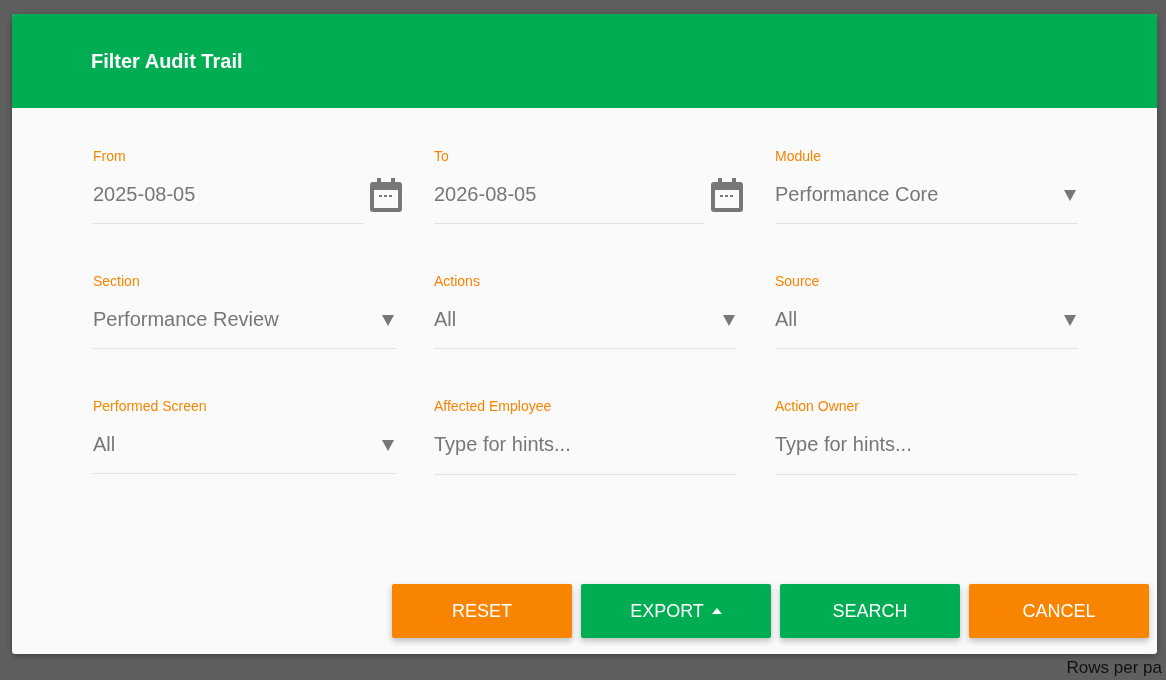 Image resolution: width=1166 pixels, height=680 pixels. Describe the element at coordinates (117, 281) in the screenshot. I see `field-label: Section` at that location.